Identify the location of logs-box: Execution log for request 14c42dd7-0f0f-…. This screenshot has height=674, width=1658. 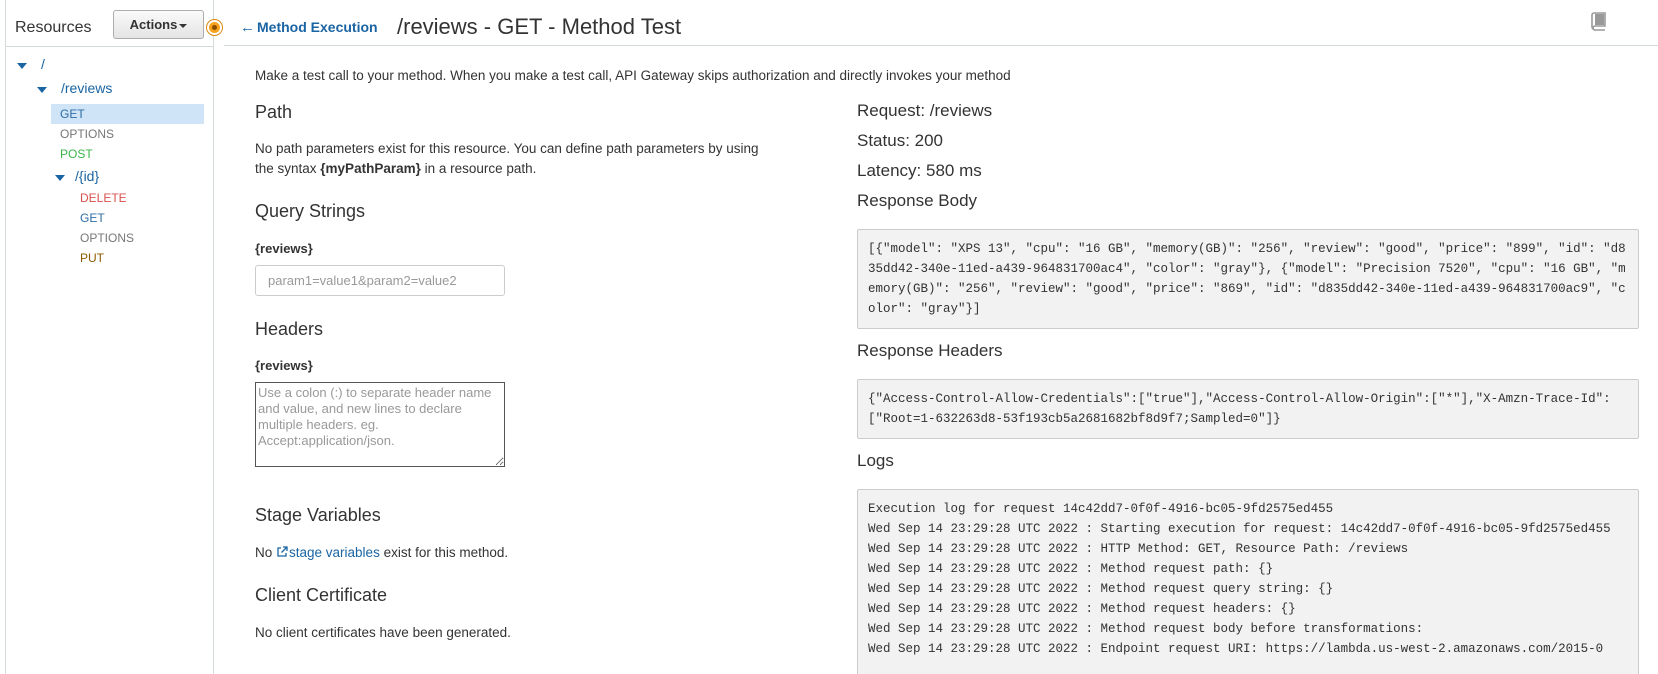
(1248, 581).